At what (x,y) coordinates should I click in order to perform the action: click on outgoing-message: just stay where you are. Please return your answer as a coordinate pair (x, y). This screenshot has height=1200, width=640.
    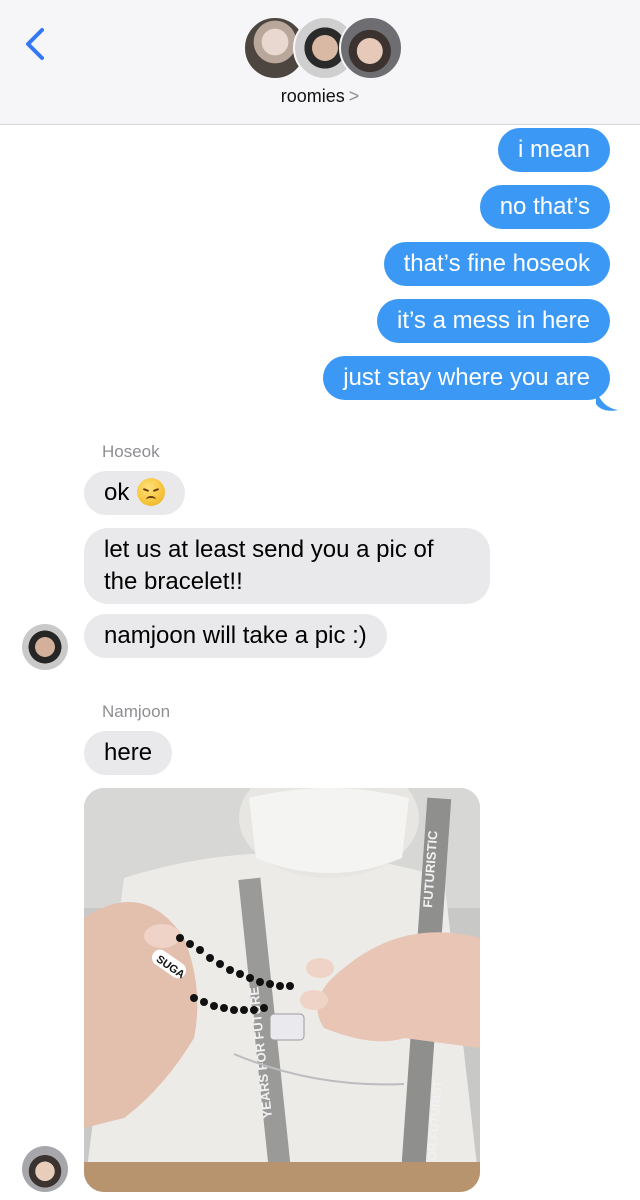
    Looking at the image, I should click on (466, 378).